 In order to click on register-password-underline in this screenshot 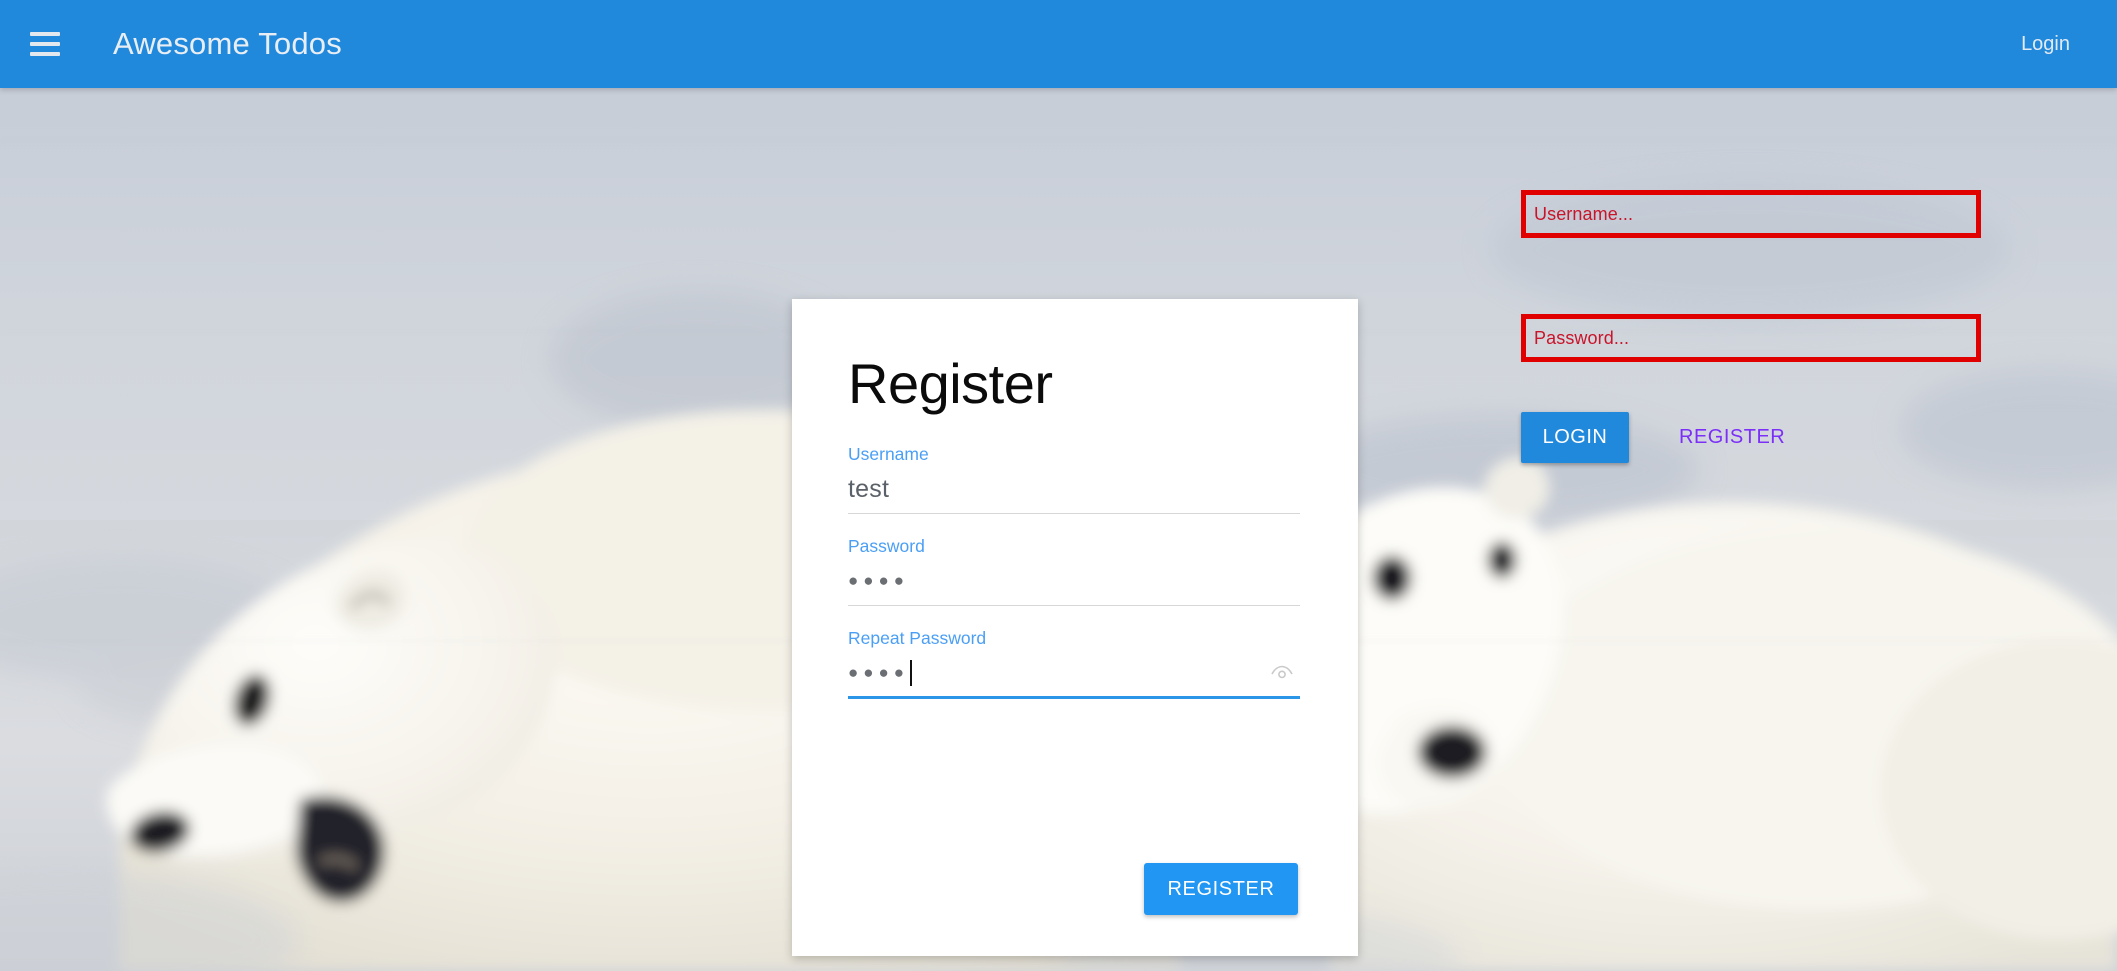, I will do `click(1074, 605)`.